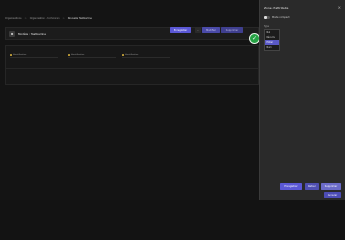 Image resolution: width=345 pixels, height=240 pixels. What do you see at coordinates (331, 186) in the screenshot?
I see `drawer-delete-button: Supprimer` at bounding box center [331, 186].